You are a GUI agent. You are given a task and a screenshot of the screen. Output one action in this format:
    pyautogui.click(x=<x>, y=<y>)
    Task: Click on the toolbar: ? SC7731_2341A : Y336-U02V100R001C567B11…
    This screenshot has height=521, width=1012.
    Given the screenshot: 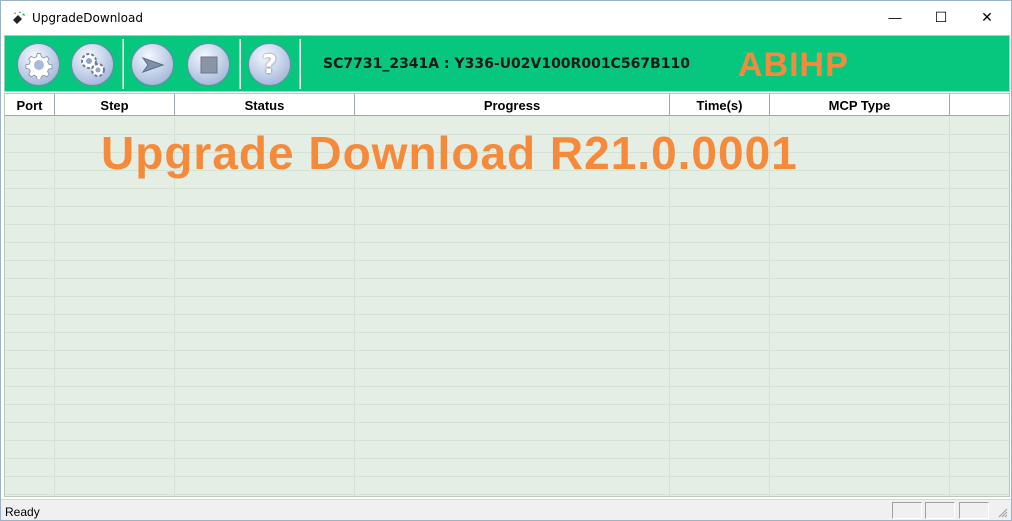 What is the action you would take?
    pyautogui.click(x=507, y=63)
    